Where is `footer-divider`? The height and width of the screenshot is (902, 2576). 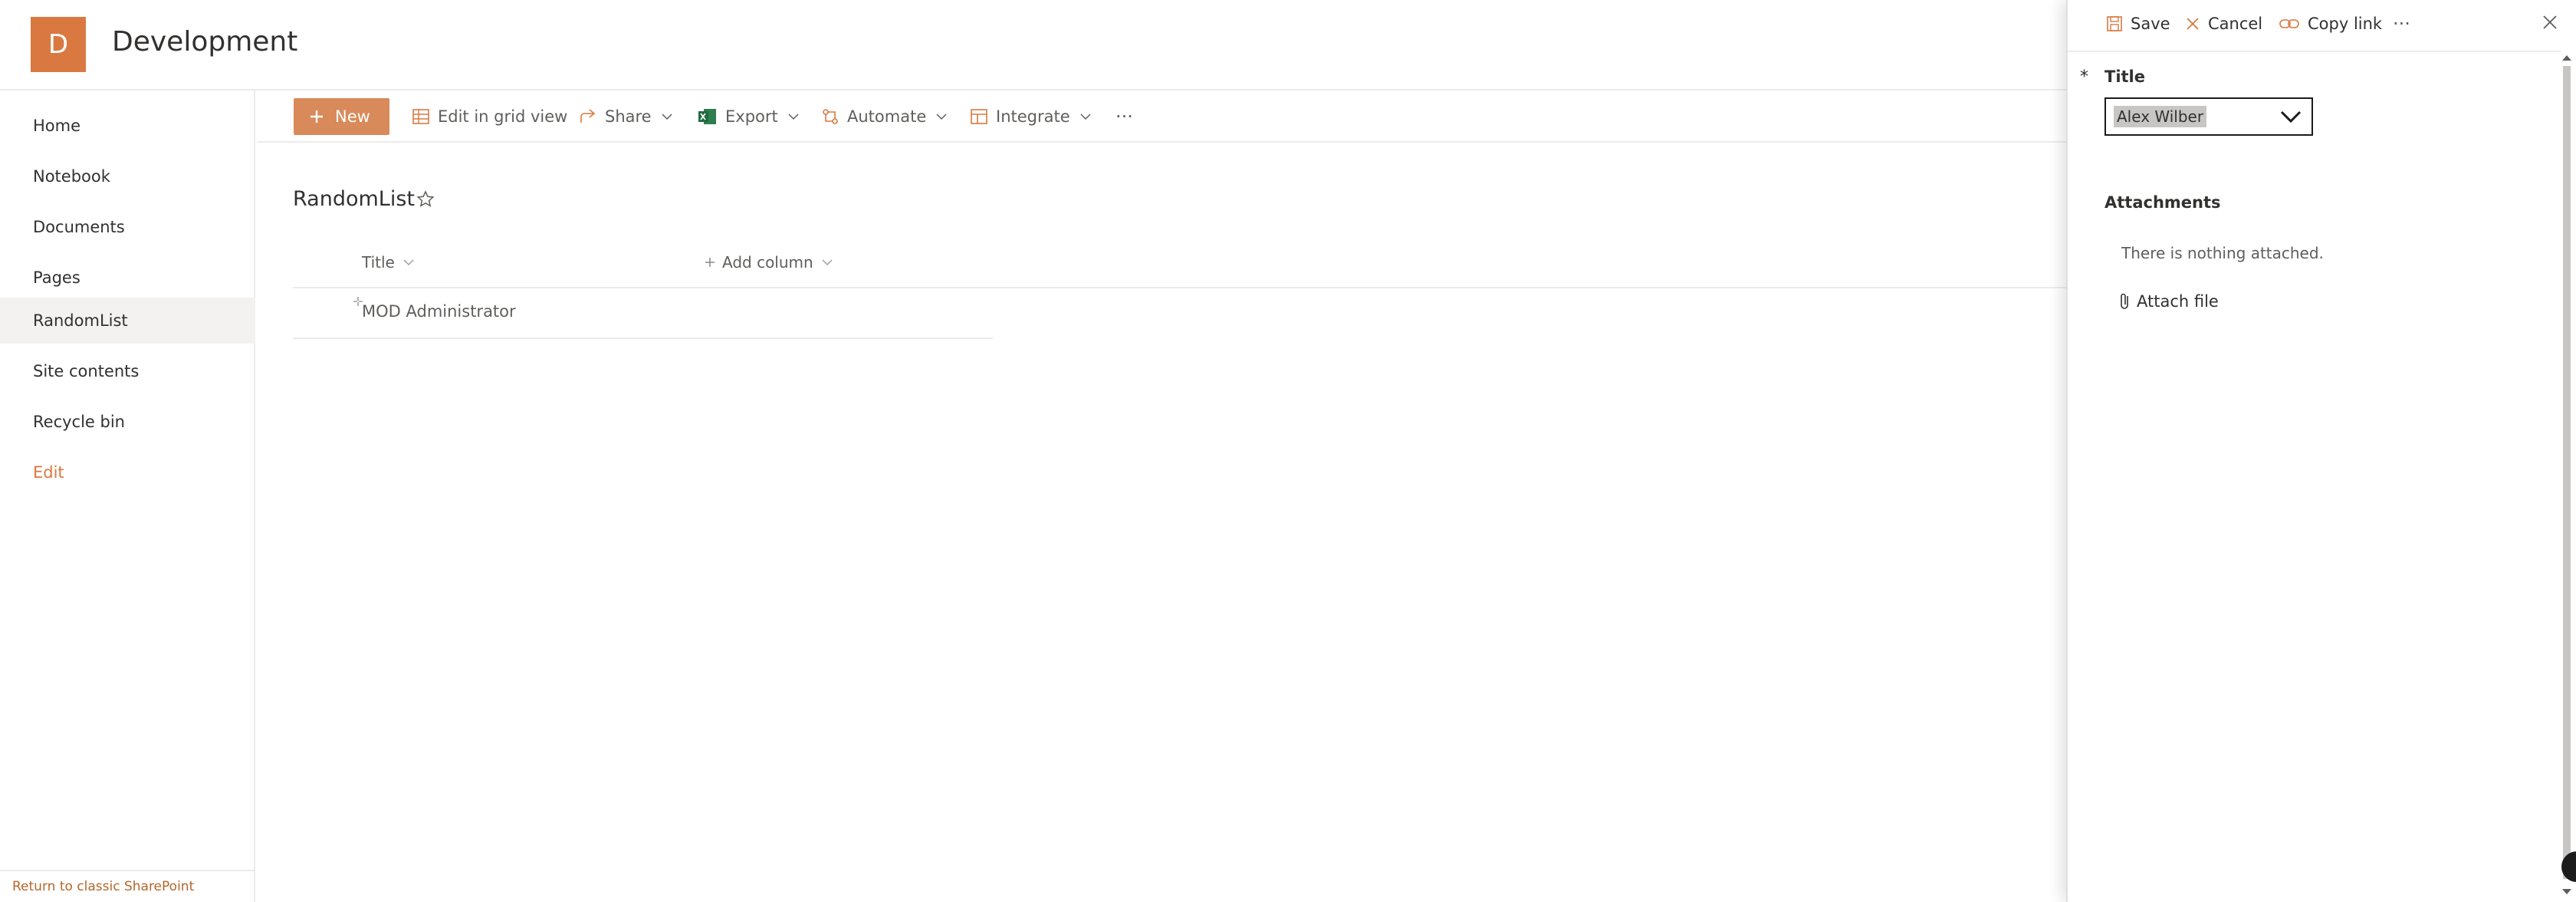 footer-divider is located at coordinates (128, 871).